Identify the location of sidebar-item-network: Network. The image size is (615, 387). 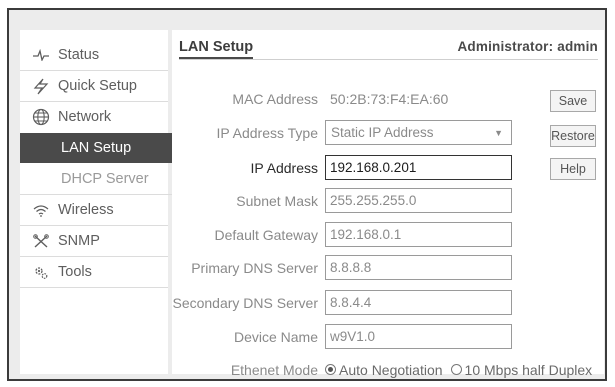
(94, 117).